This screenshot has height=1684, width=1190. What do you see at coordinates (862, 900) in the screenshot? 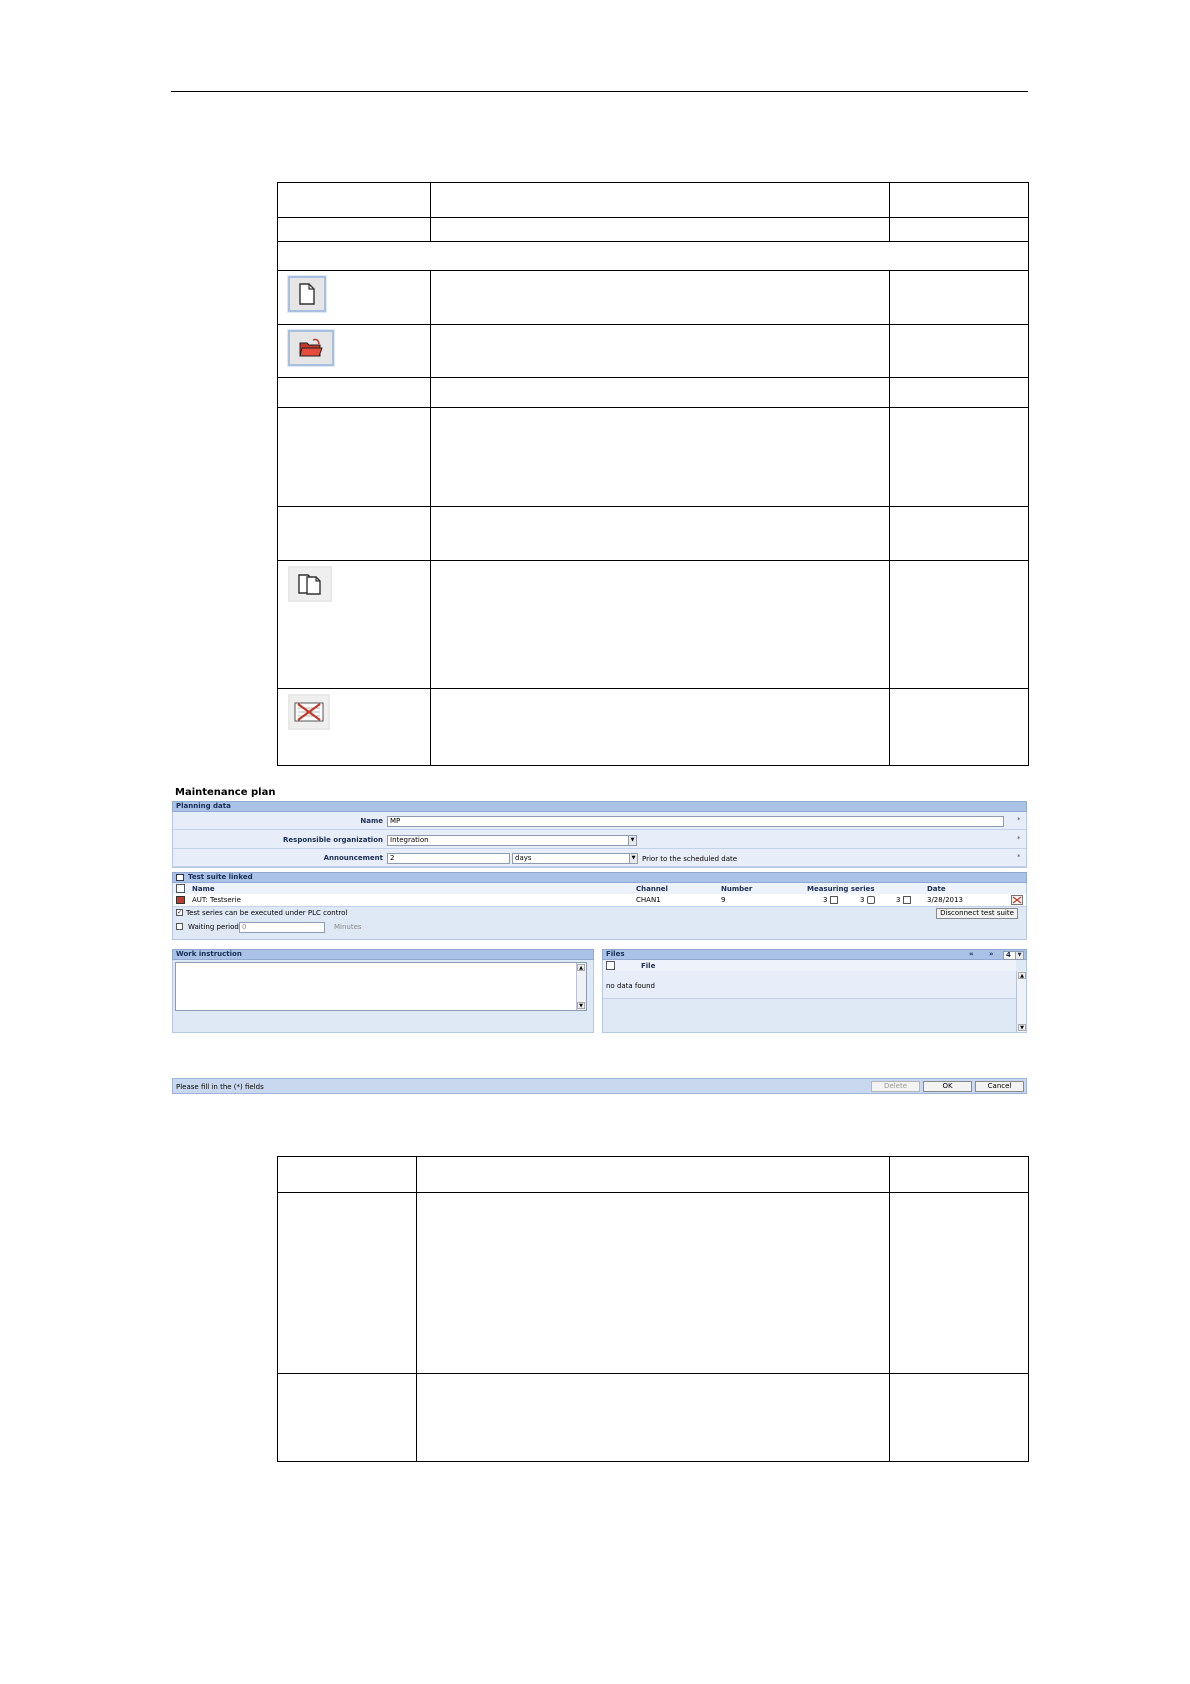
I see `measuring-series-2: 3` at bounding box center [862, 900].